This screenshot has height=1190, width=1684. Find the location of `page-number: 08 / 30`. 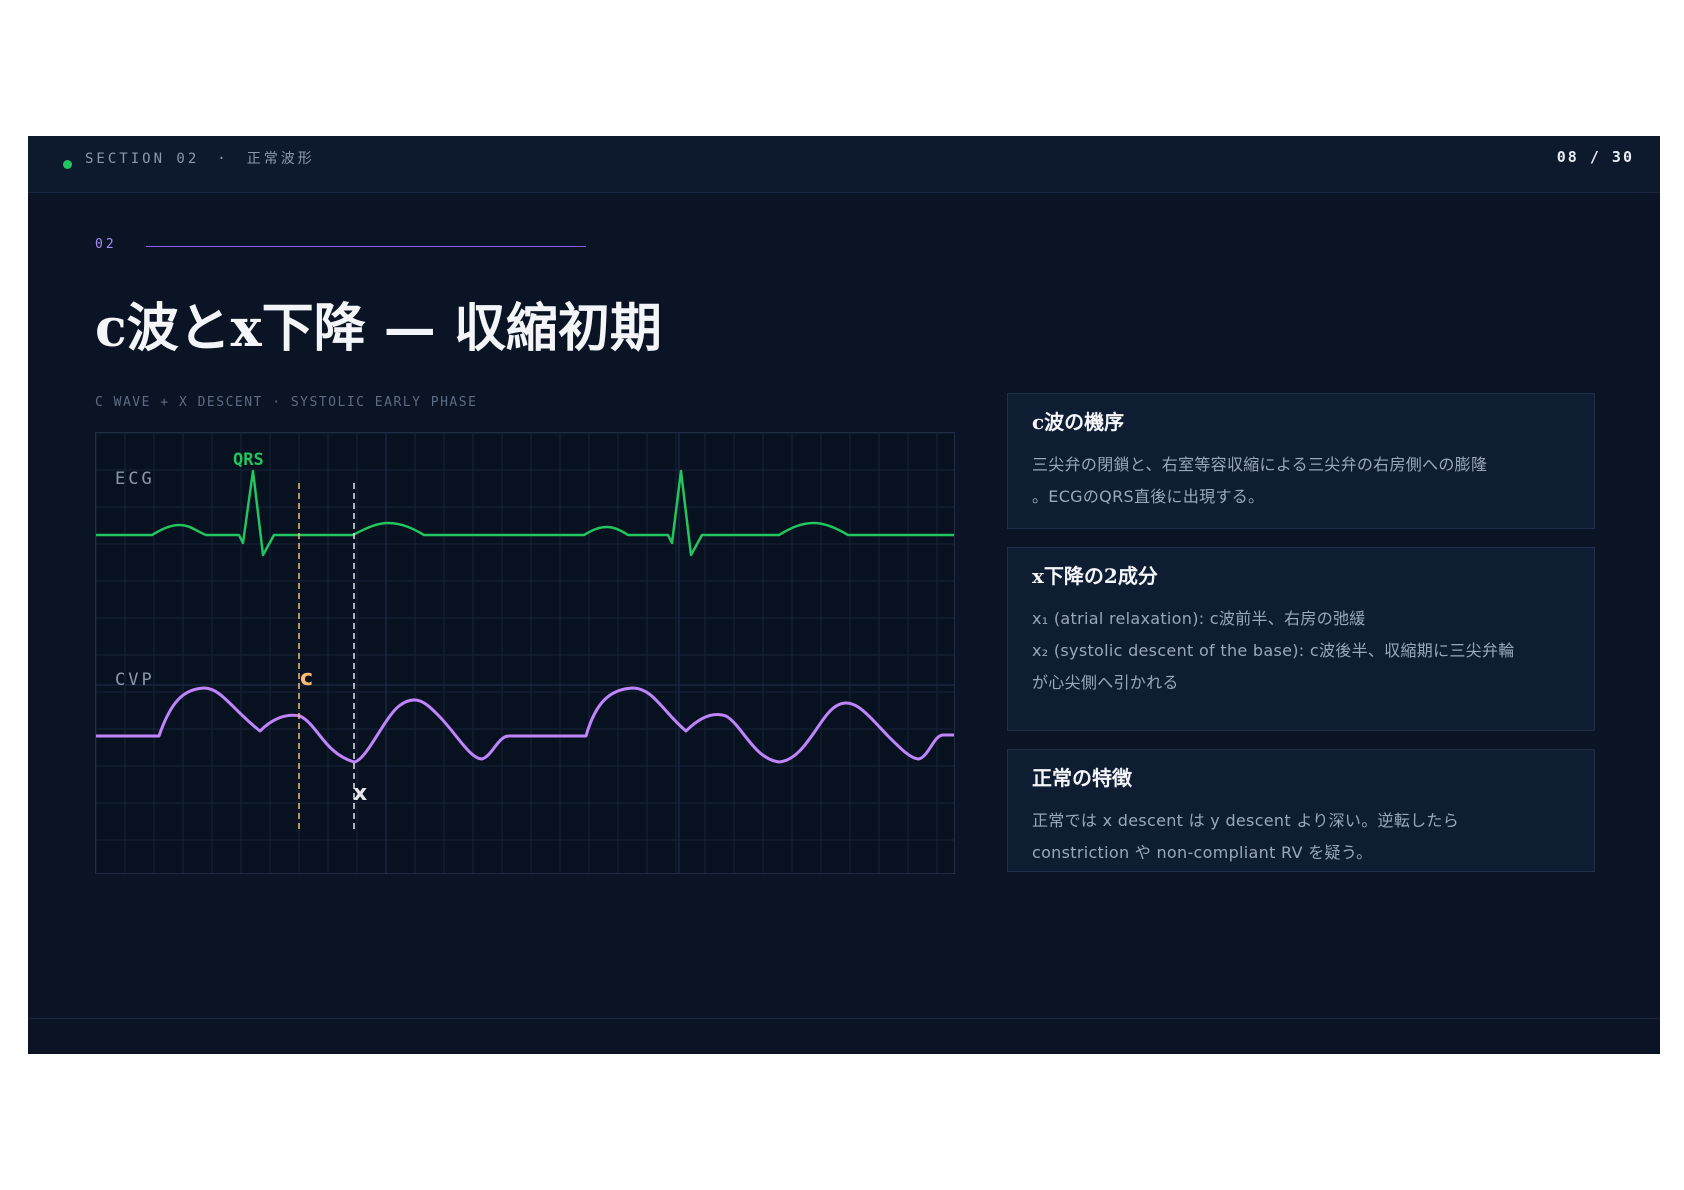

page-number: 08 / 30 is located at coordinates (1595, 157).